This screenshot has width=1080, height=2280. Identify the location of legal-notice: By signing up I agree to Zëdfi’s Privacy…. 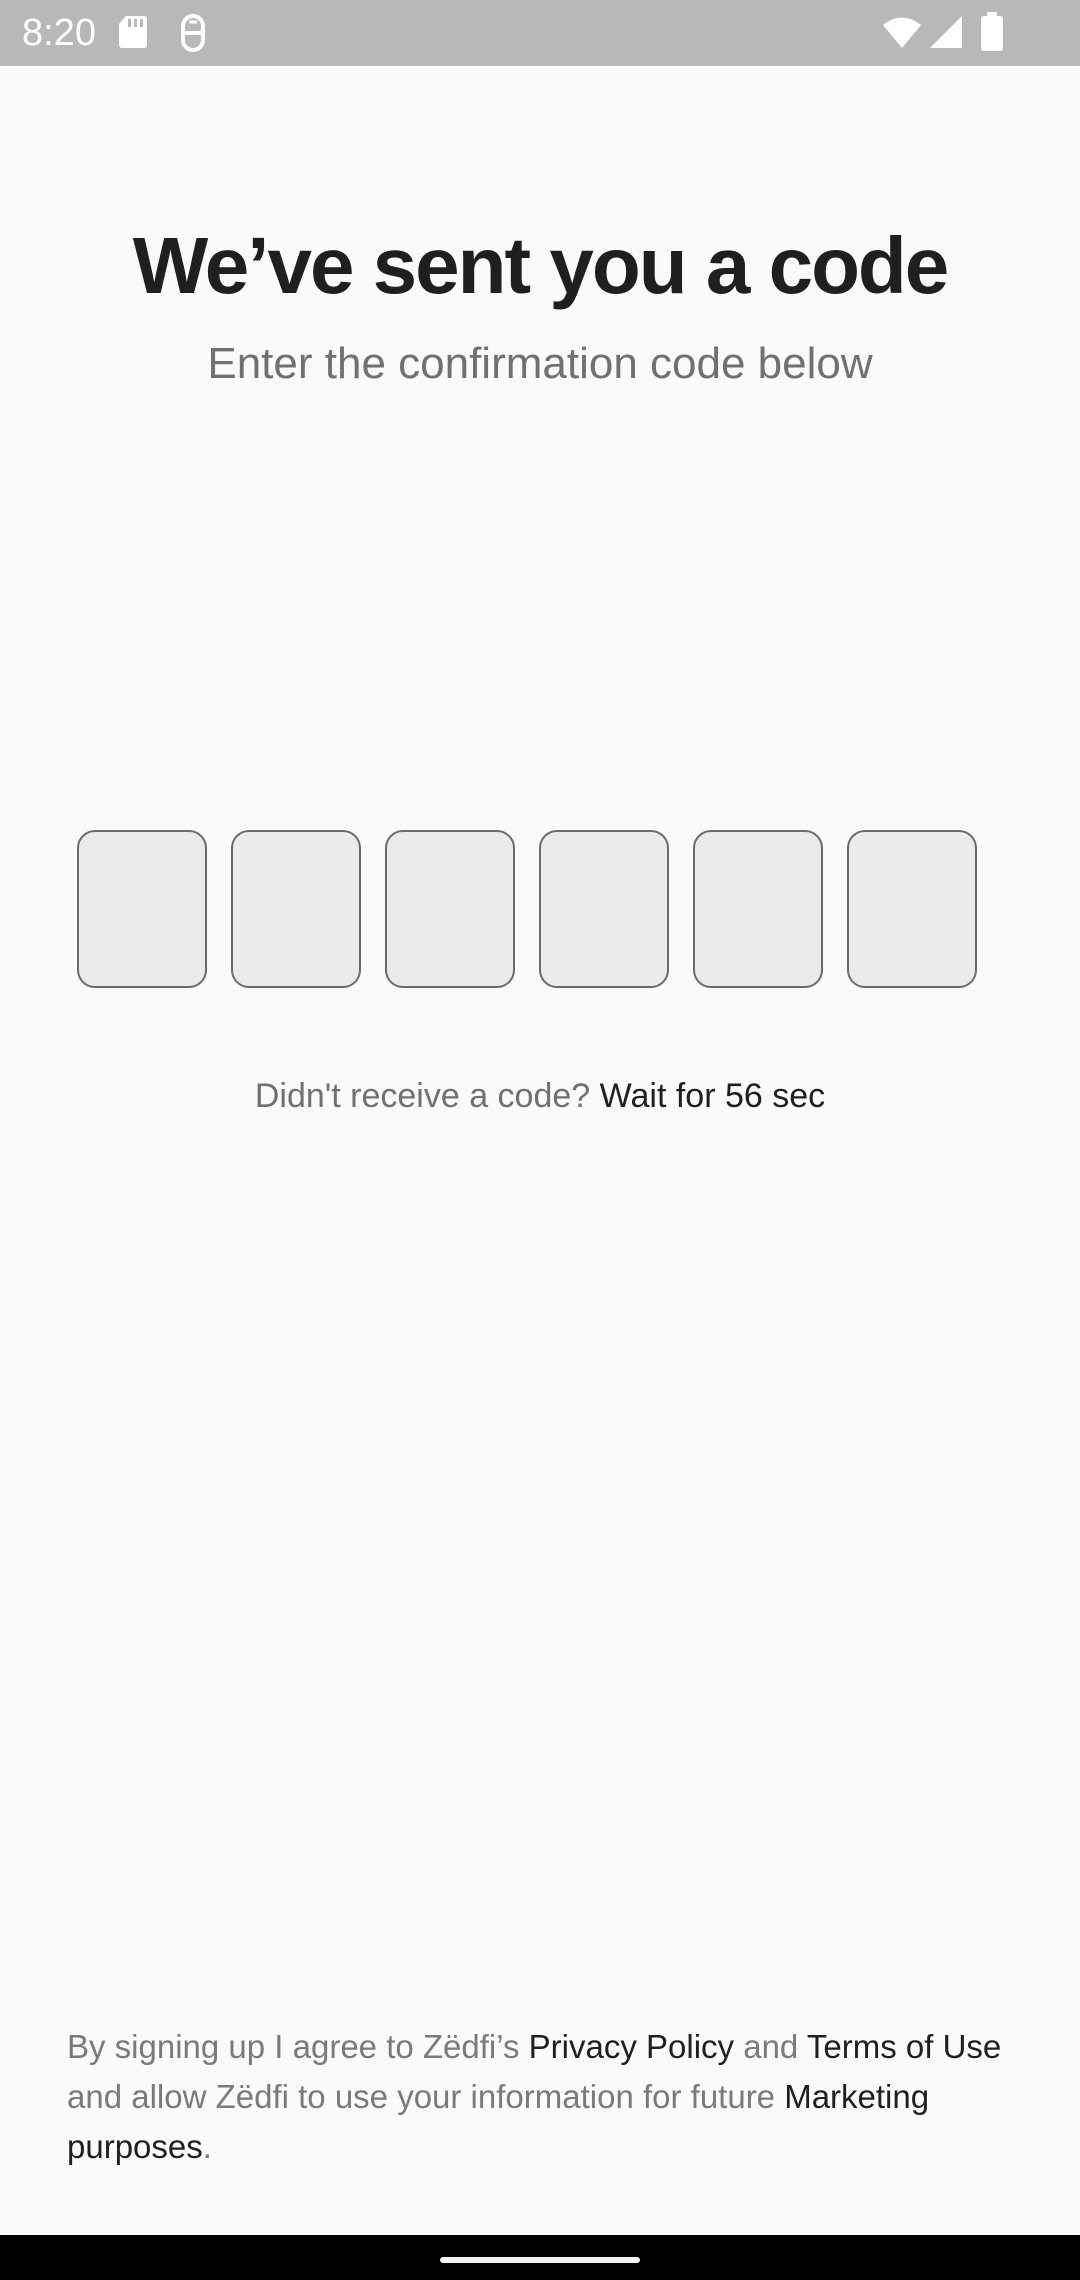
(542, 2097).